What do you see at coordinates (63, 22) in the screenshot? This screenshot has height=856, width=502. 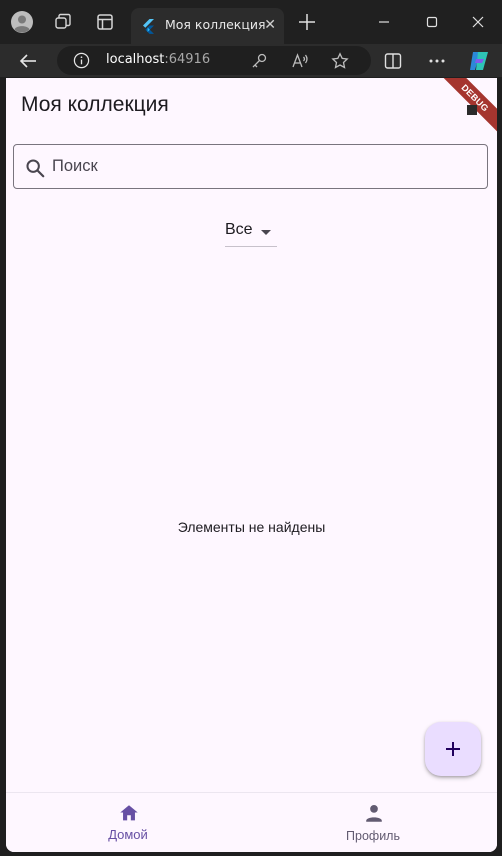 I see `workspaces-icon` at bounding box center [63, 22].